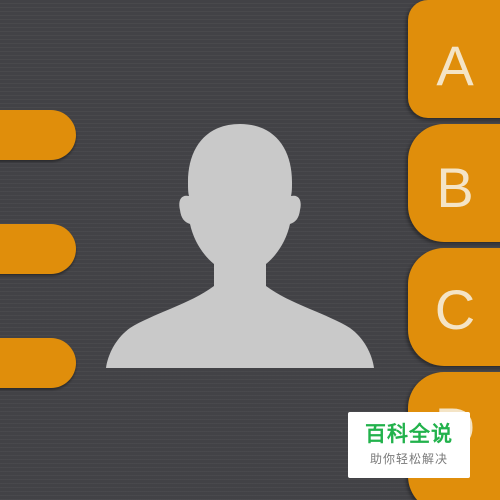 This screenshot has width=500, height=500. What do you see at coordinates (455, 187) in the screenshot?
I see `tab-letter: B` at bounding box center [455, 187].